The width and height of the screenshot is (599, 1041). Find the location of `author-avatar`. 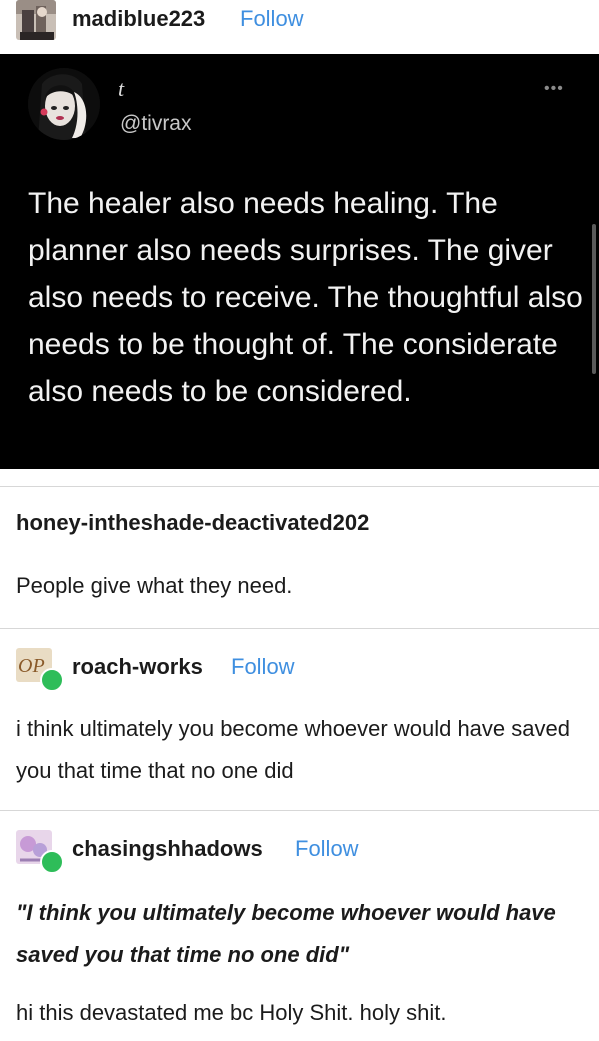

author-avatar is located at coordinates (36, 20).